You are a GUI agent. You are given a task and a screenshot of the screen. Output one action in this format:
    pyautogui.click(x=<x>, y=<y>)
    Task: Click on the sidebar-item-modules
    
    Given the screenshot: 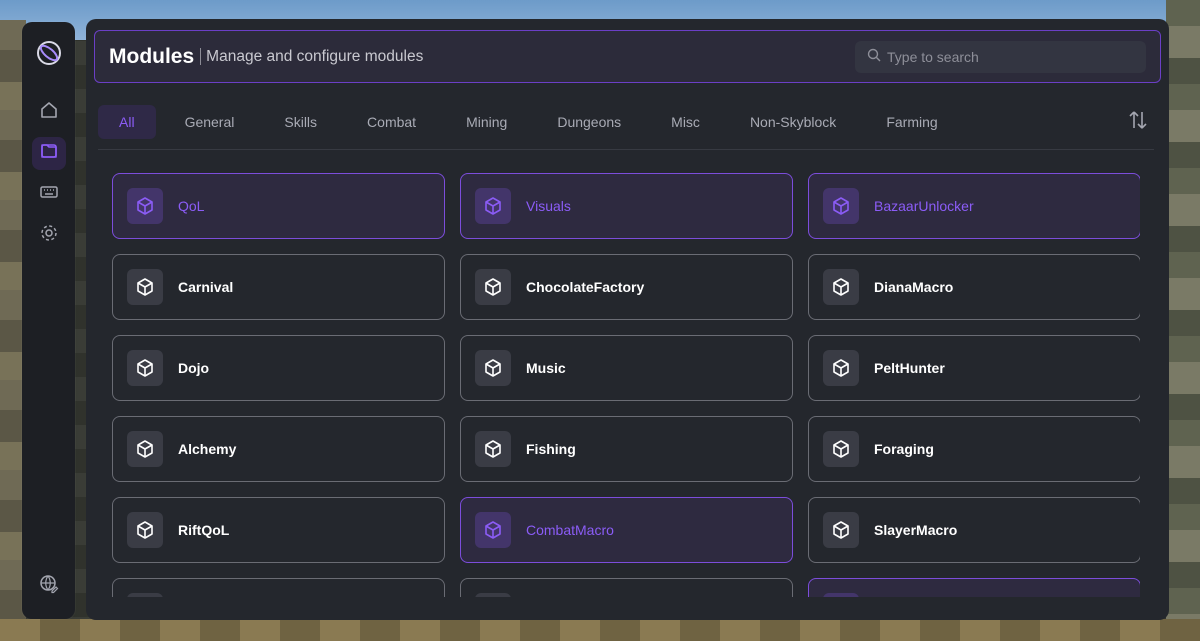 What is the action you would take?
    pyautogui.click(x=48, y=153)
    